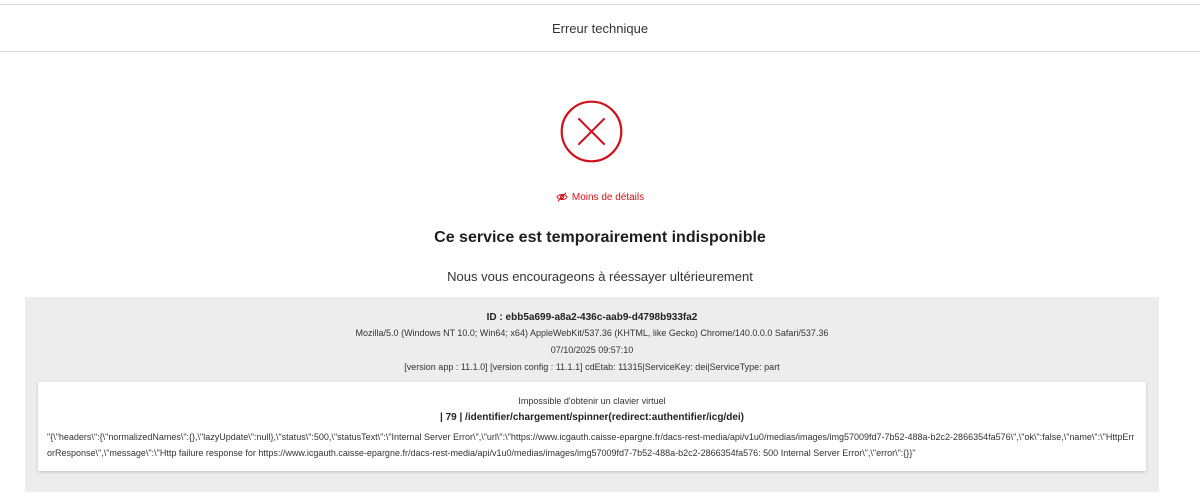 The height and width of the screenshot is (497, 1200). I want to click on error-message: Impossible d'obtenir un clavier virtuel, so click(592, 401).